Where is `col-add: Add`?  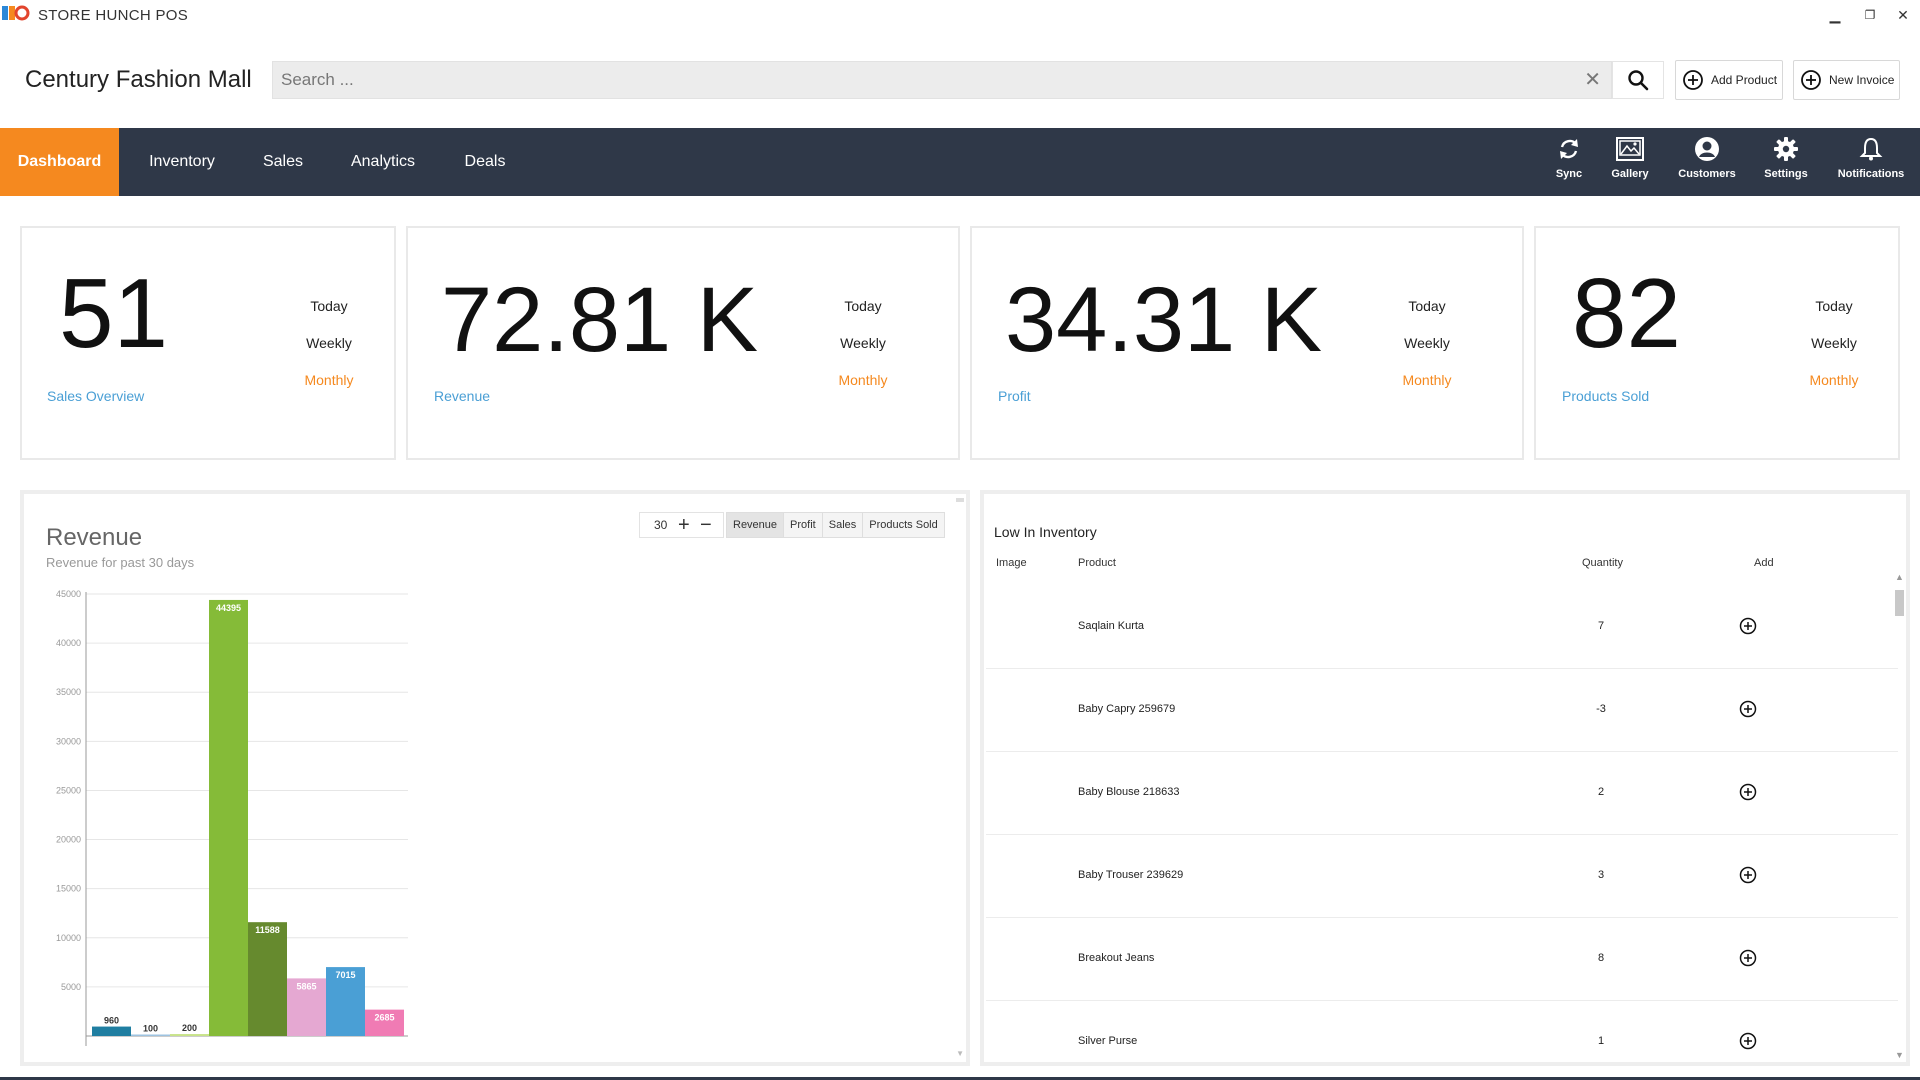 col-add: Add is located at coordinates (1764, 563).